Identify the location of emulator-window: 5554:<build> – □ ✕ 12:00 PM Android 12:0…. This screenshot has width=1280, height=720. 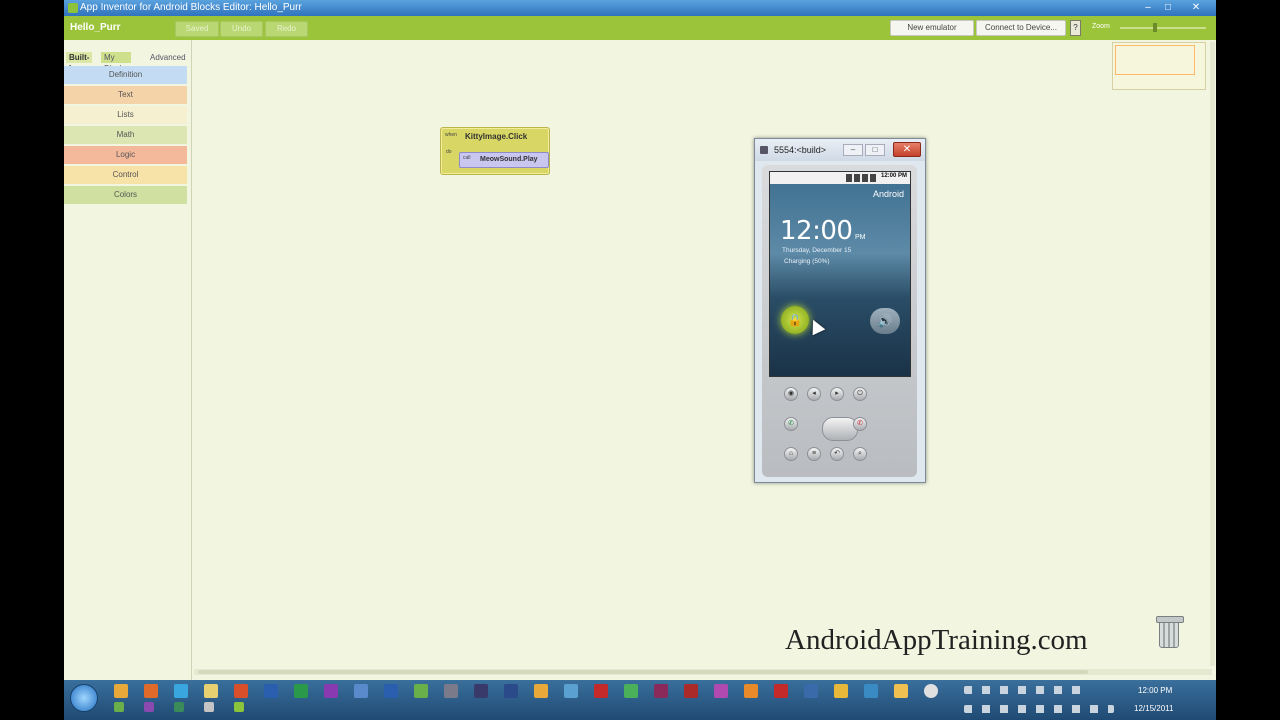
(840, 310).